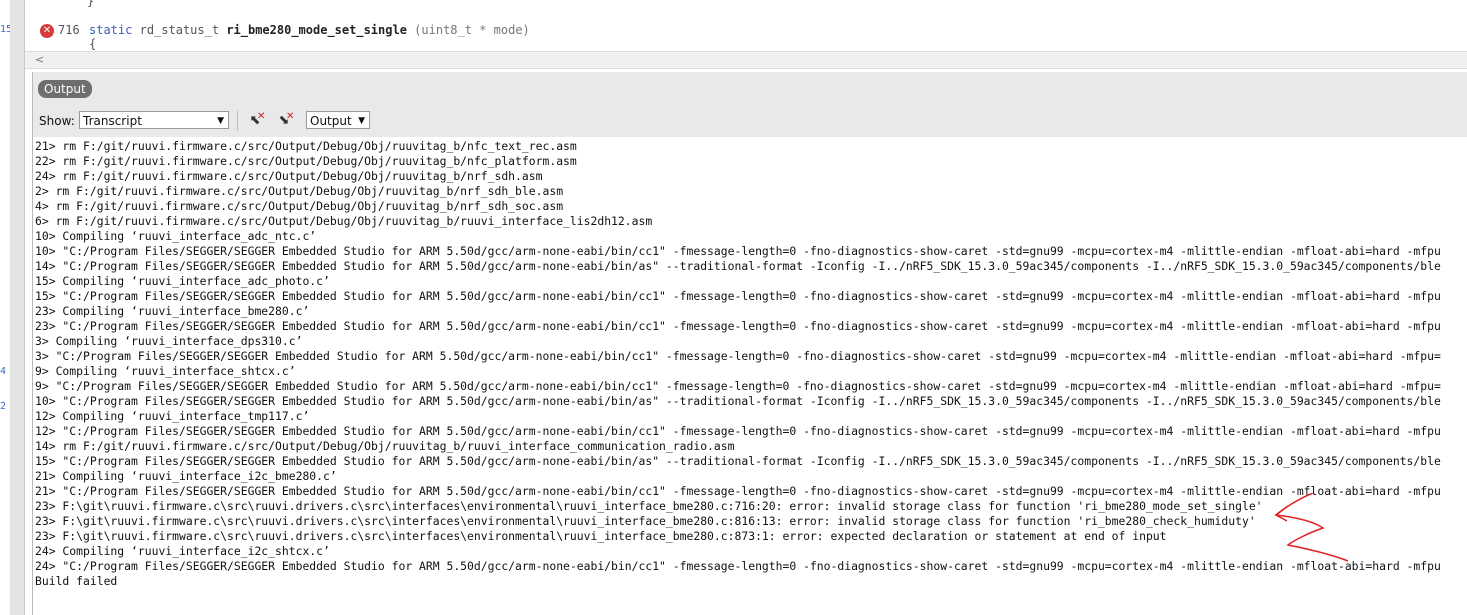 This screenshot has width=1467, height=615. What do you see at coordinates (3, 371) in the screenshot?
I see `gutter-line-number: 4` at bounding box center [3, 371].